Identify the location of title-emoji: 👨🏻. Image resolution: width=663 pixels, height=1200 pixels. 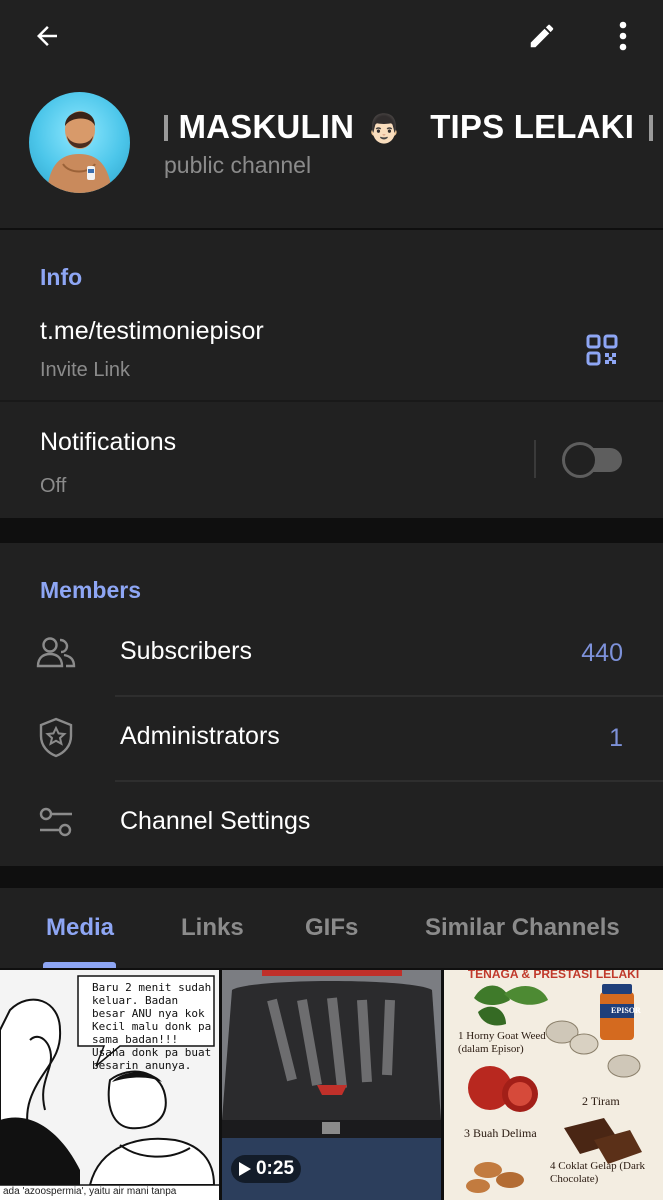
(384, 128).